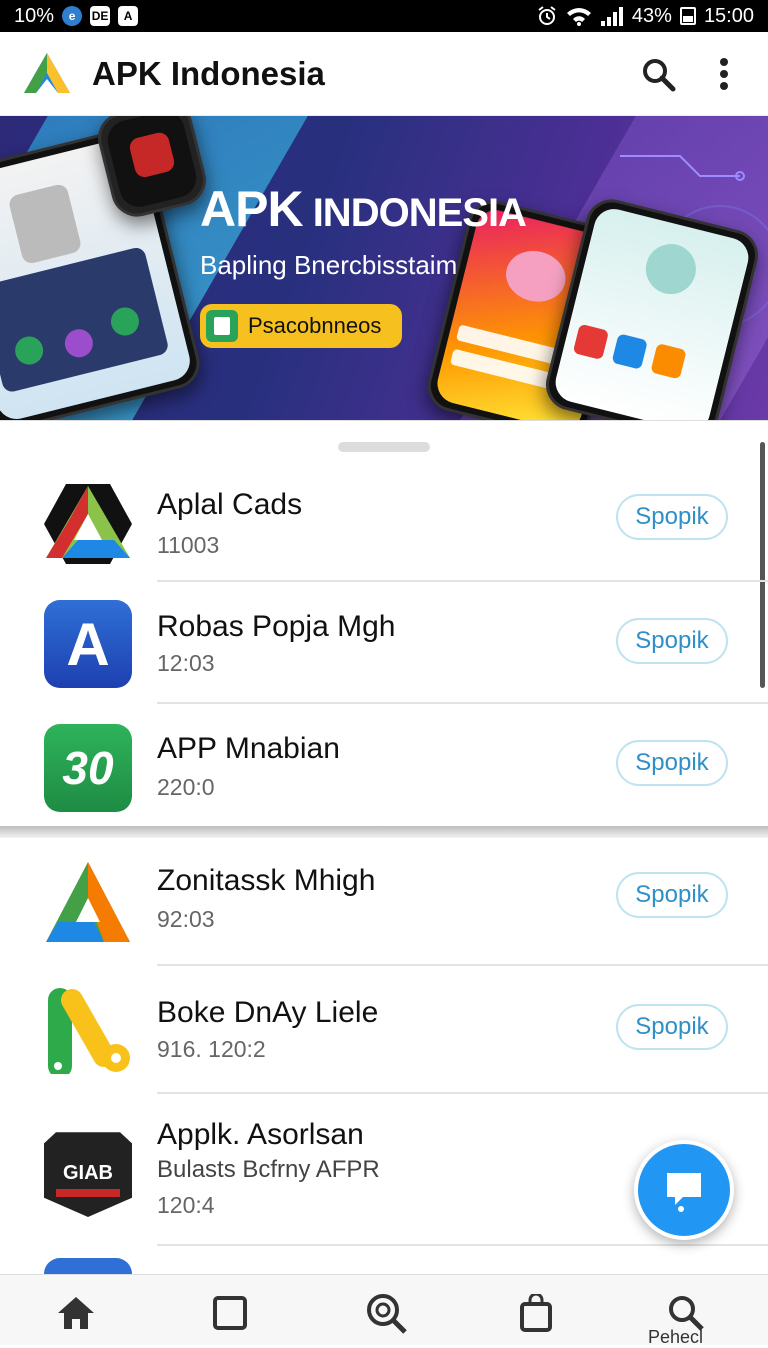 This screenshot has height=1348, width=768. I want to click on doc-icon: DE, so click(100, 16).